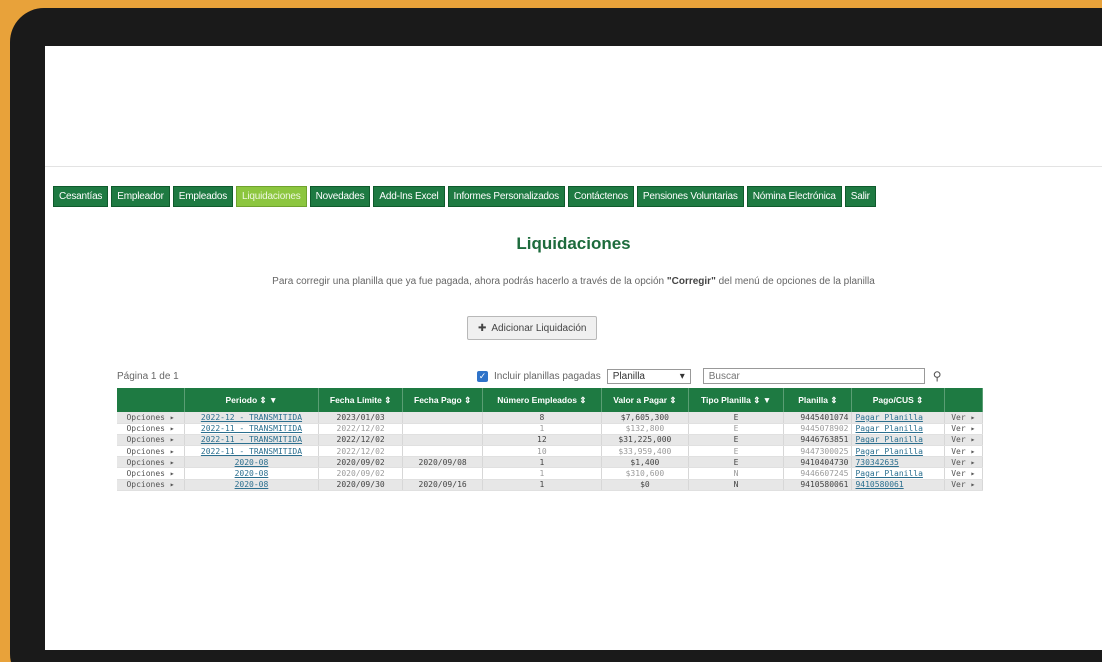  I want to click on periodo-value: 2022-12 - TRANSMITIDA, so click(251, 417).